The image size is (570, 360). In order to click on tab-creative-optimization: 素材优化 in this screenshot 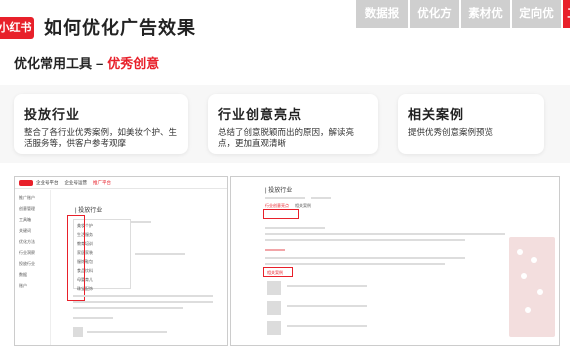, I will do `click(485, 24)`.